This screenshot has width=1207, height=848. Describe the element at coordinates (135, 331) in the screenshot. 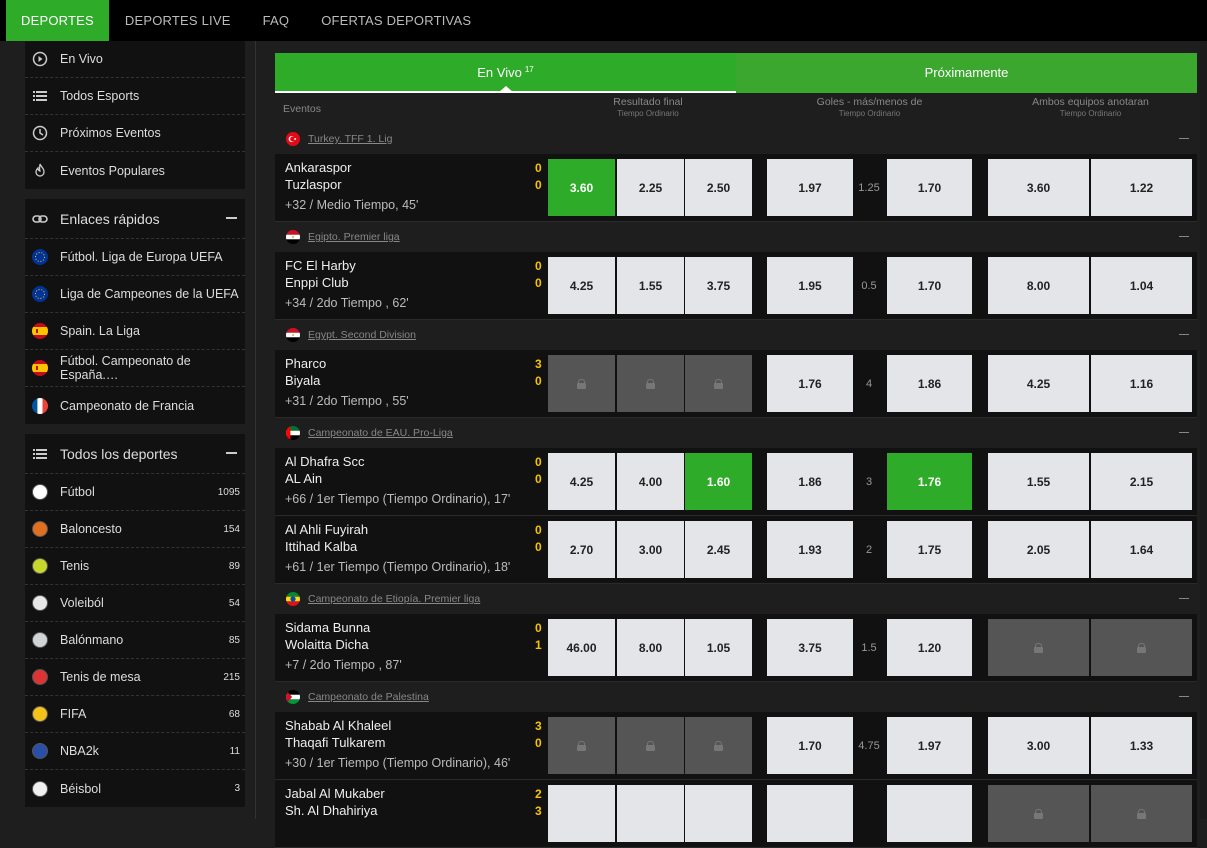

I see `quick-link-item: Spain. La Liga` at that location.